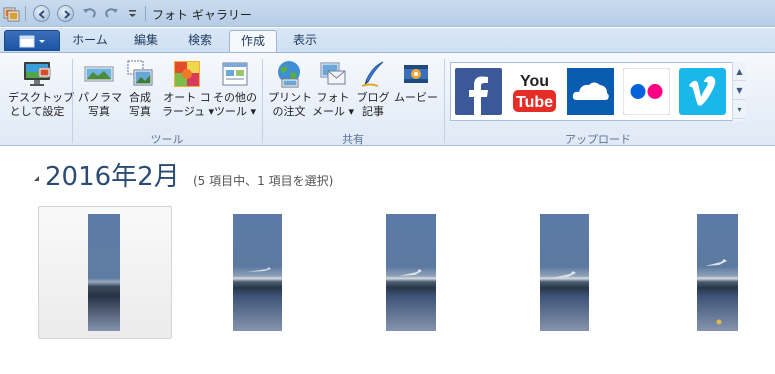  I want to click on tools-group-label: ツール, so click(167, 139).